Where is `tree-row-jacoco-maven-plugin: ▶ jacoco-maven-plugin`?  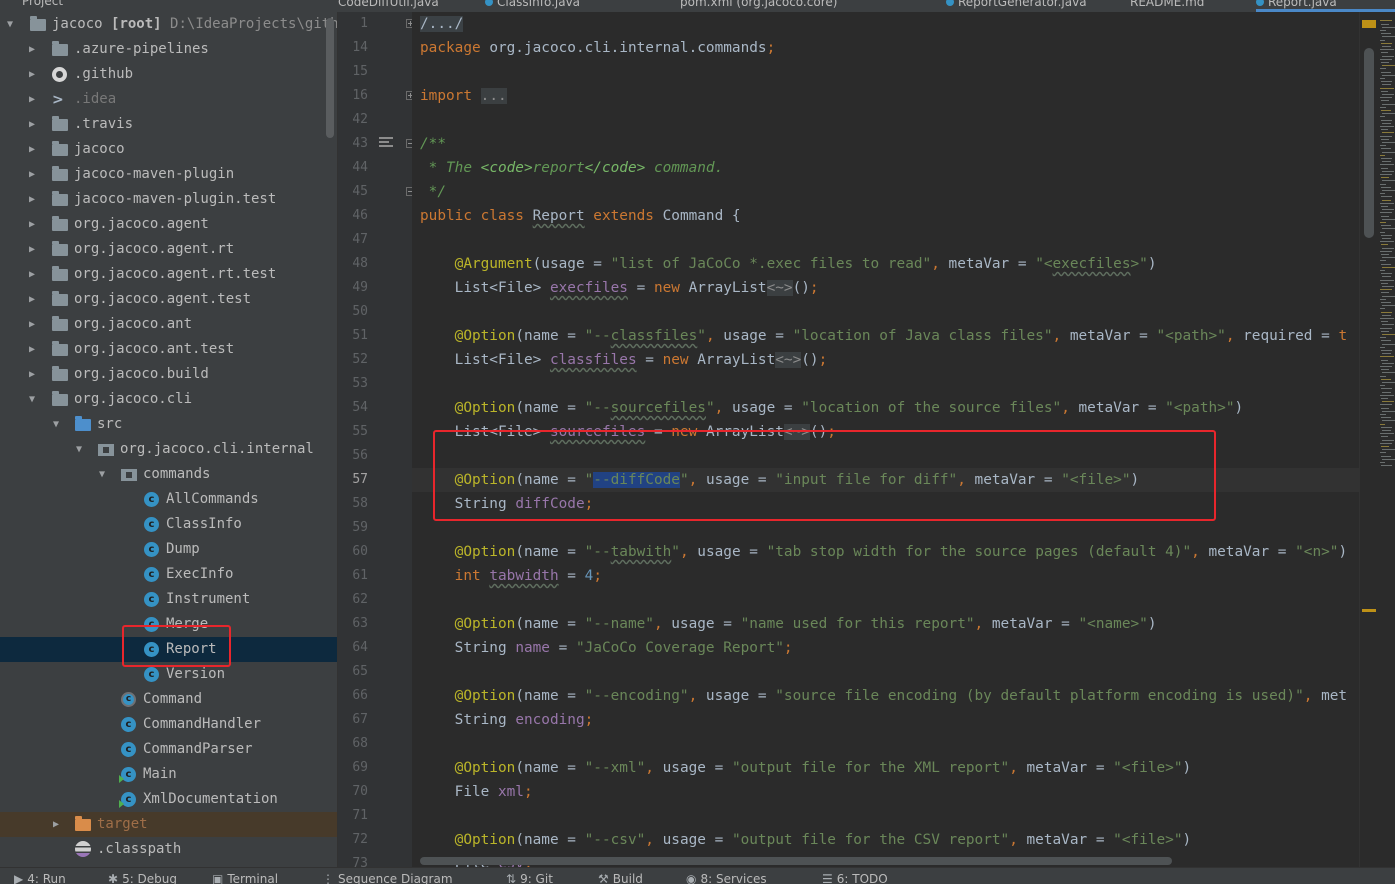 tree-row-jacoco-maven-plugin: ▶ jacoco-maven-plugin is located at coordinates (168, 174).